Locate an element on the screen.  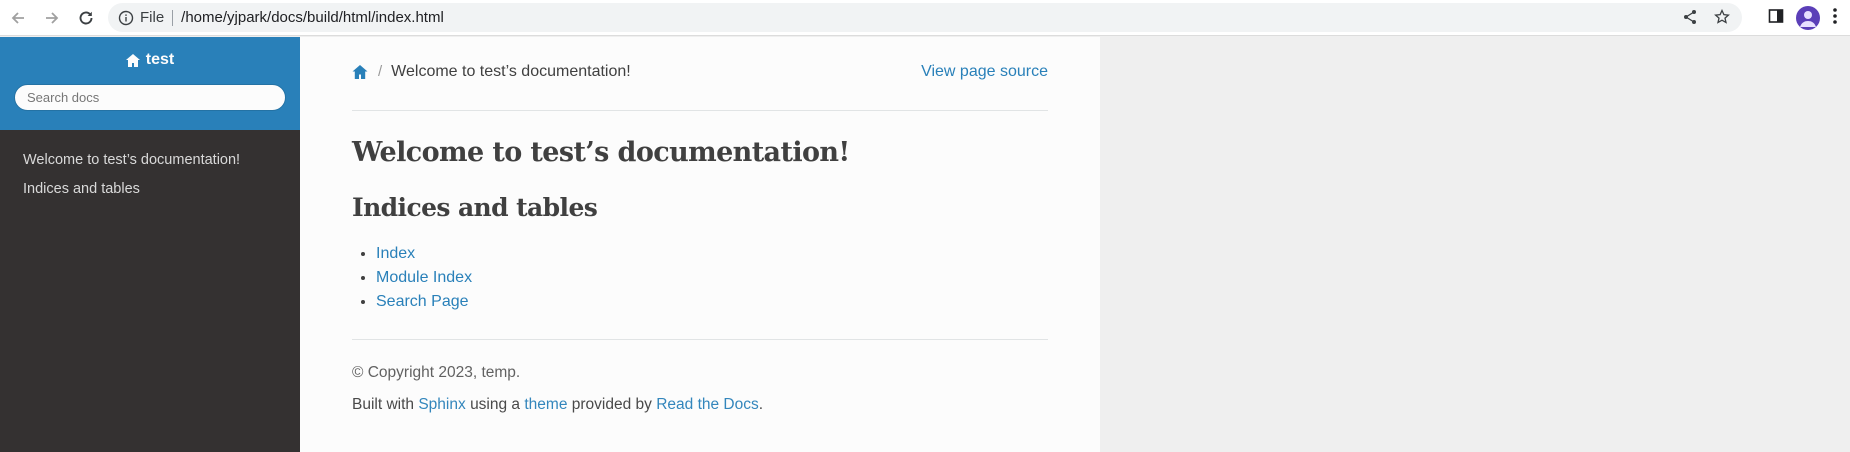
module-index-link: Module Index is located at coordinates (424, 277).